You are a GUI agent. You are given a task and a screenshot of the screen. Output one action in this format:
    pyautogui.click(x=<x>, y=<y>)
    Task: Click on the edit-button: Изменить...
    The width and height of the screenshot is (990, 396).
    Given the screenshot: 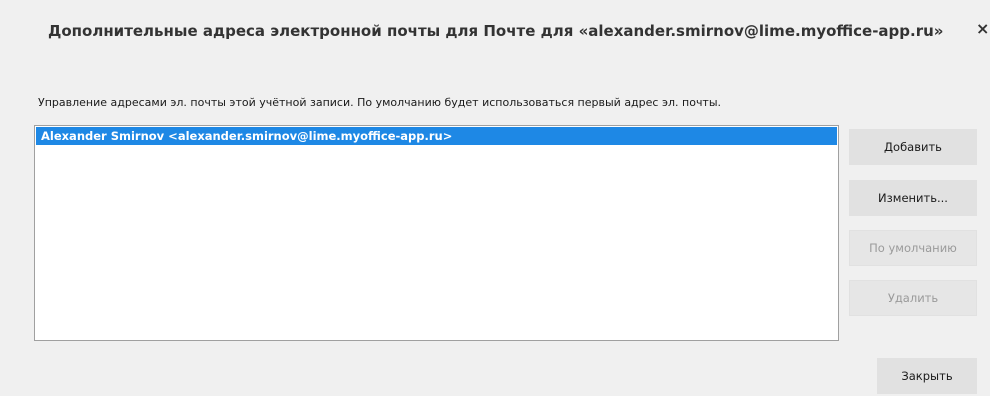 What is the action you would take?
    pyautogui.click(x=913, y=198)
    